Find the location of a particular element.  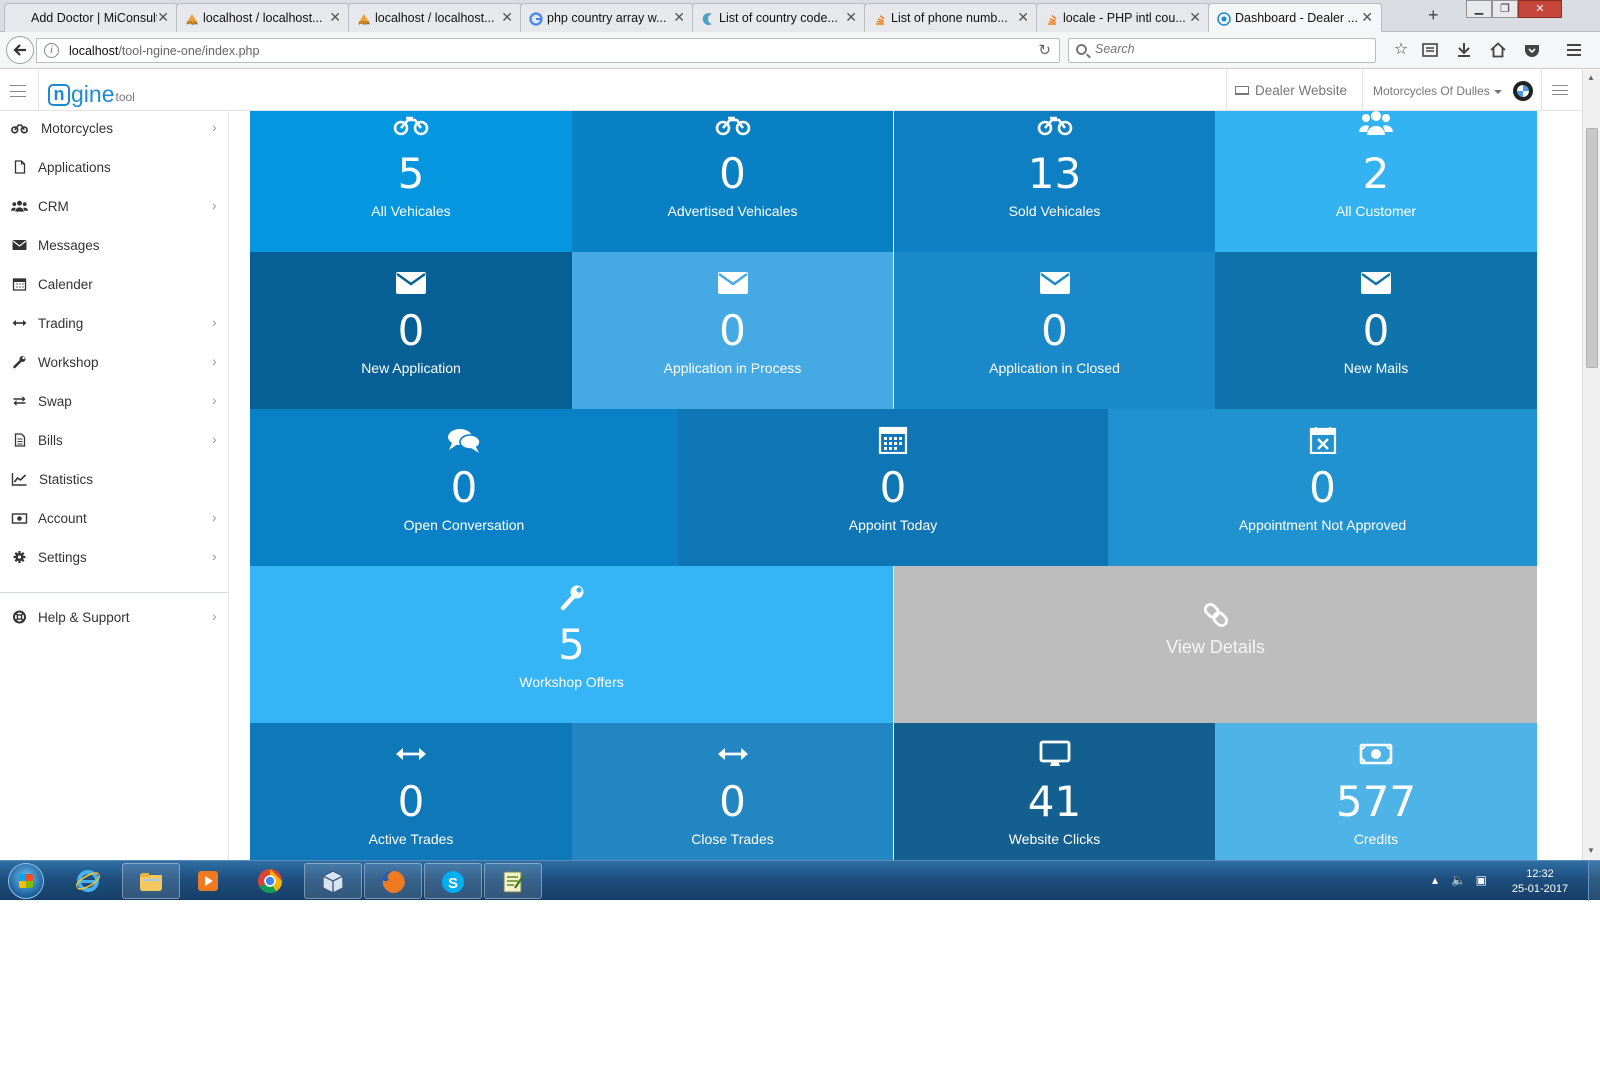

page-scrollbar: ▲ ▼ is located at coordinates (1591, 465).